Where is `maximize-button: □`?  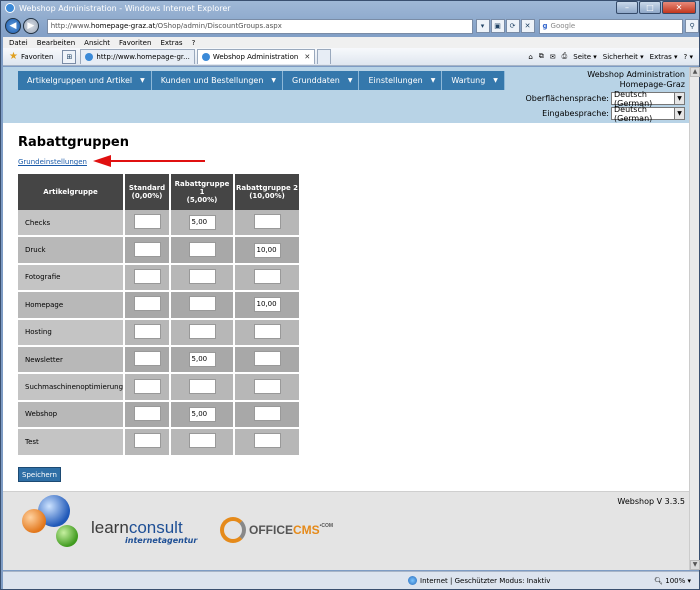
maximize-button: □ is located at coordinates (650, 7).